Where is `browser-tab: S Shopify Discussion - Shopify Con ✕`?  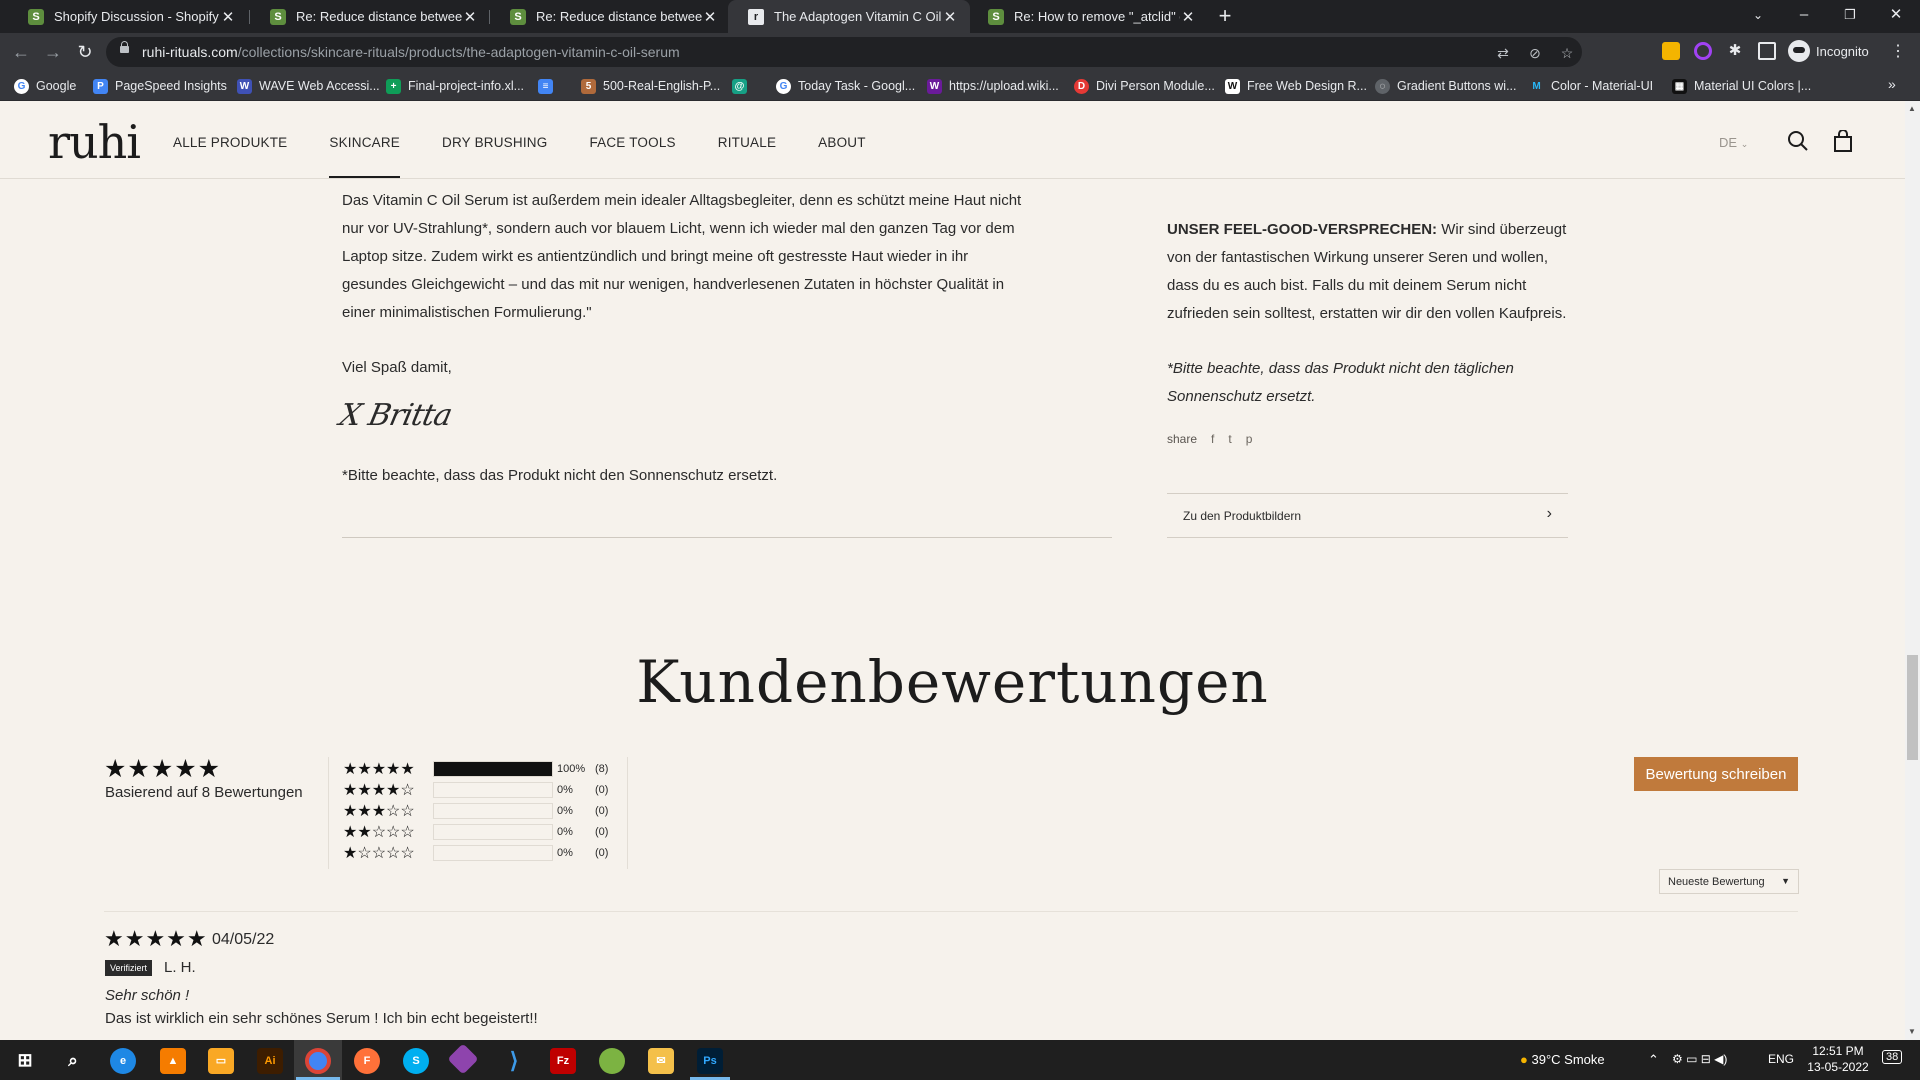 browser-tab: S Shopify Discussion - Shopify Con ✕ is located at coordinates (128, 16).